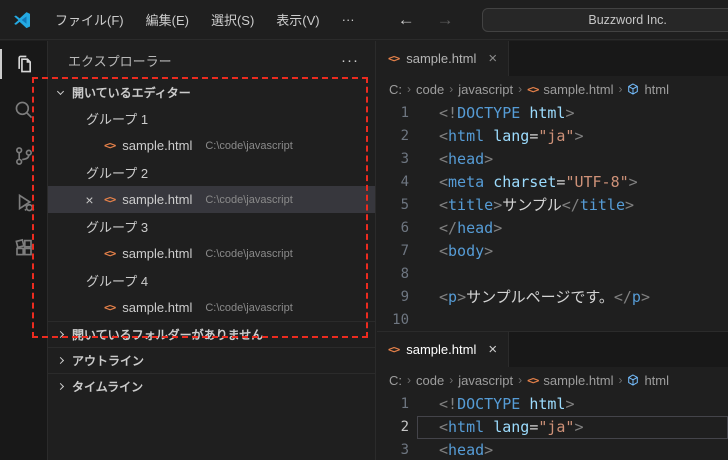  I want to click on section-timeline: タイムライン, so click(211, 386).